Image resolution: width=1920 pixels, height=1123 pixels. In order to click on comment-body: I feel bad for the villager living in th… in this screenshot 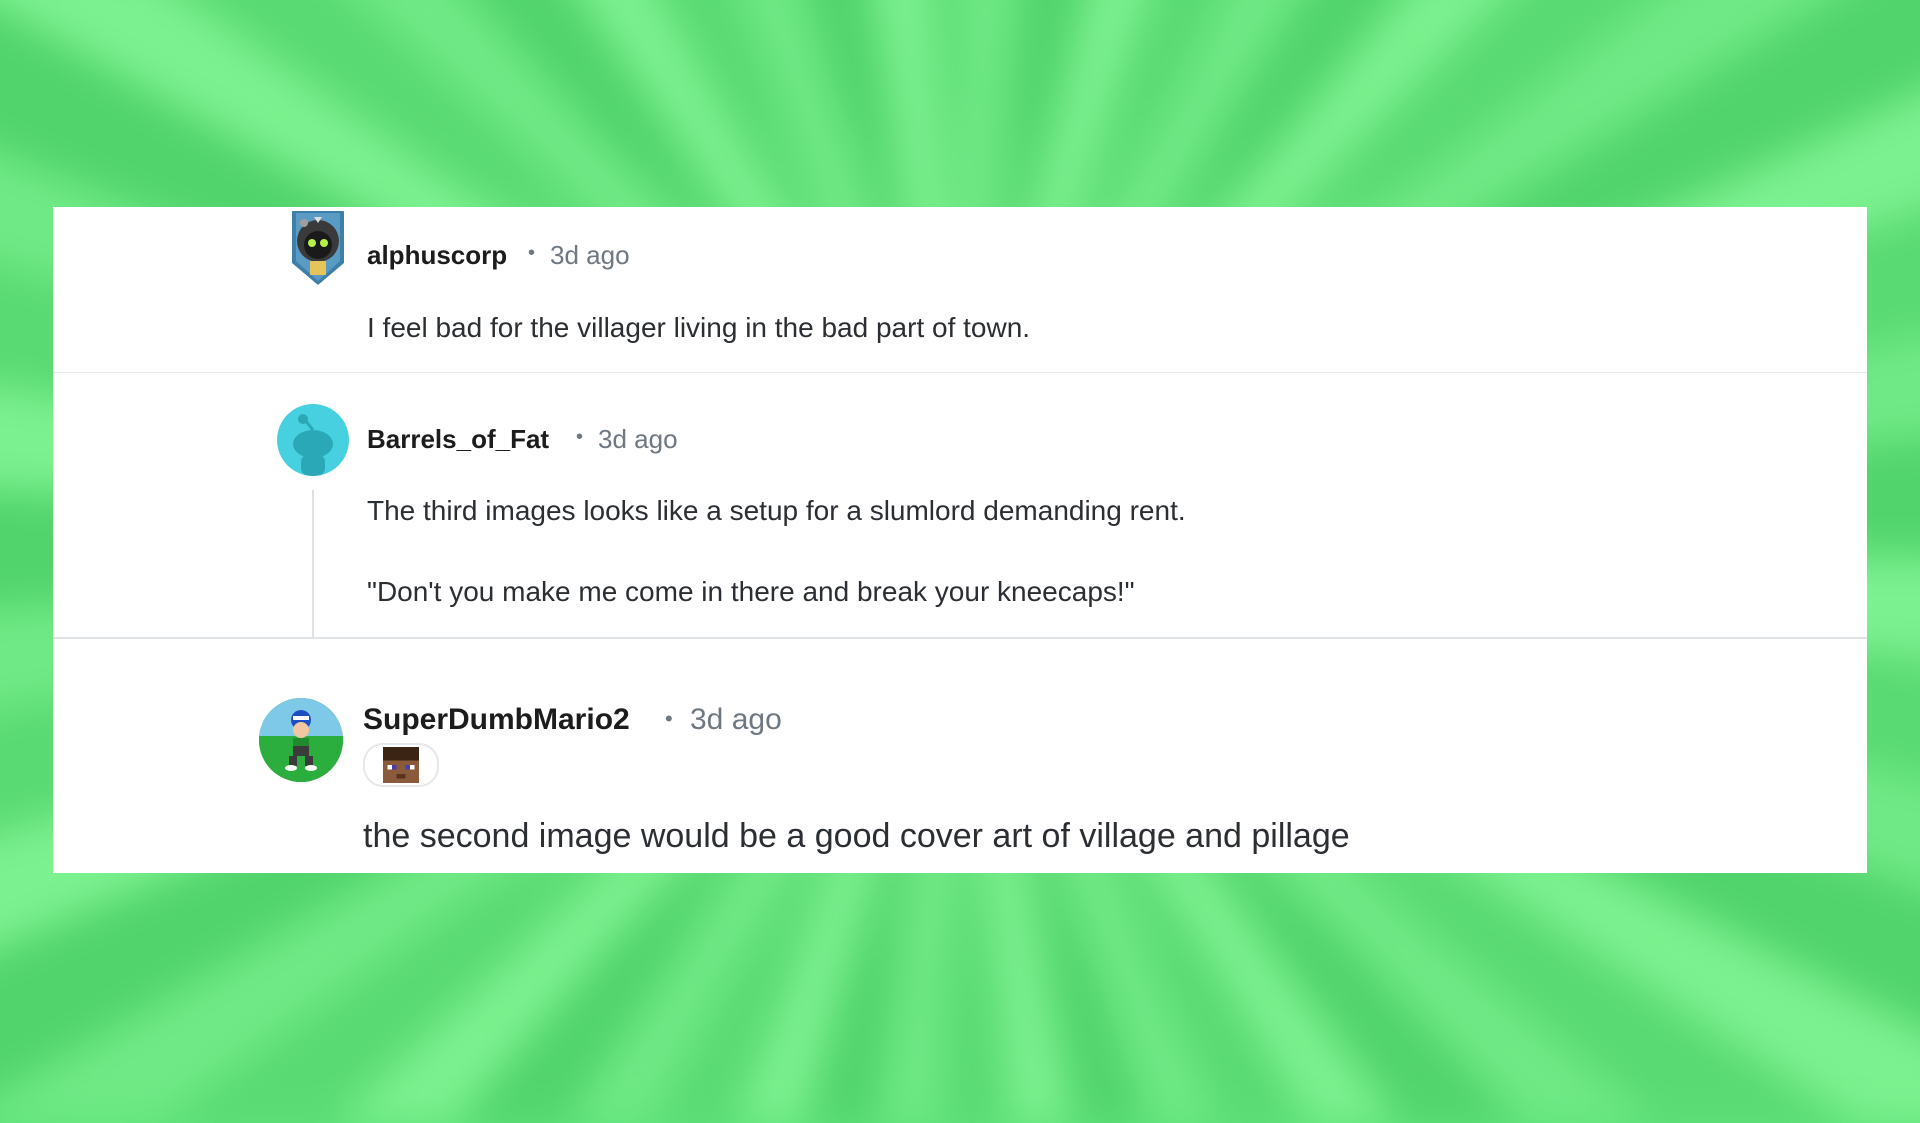, I will do `click(699, 327)`.